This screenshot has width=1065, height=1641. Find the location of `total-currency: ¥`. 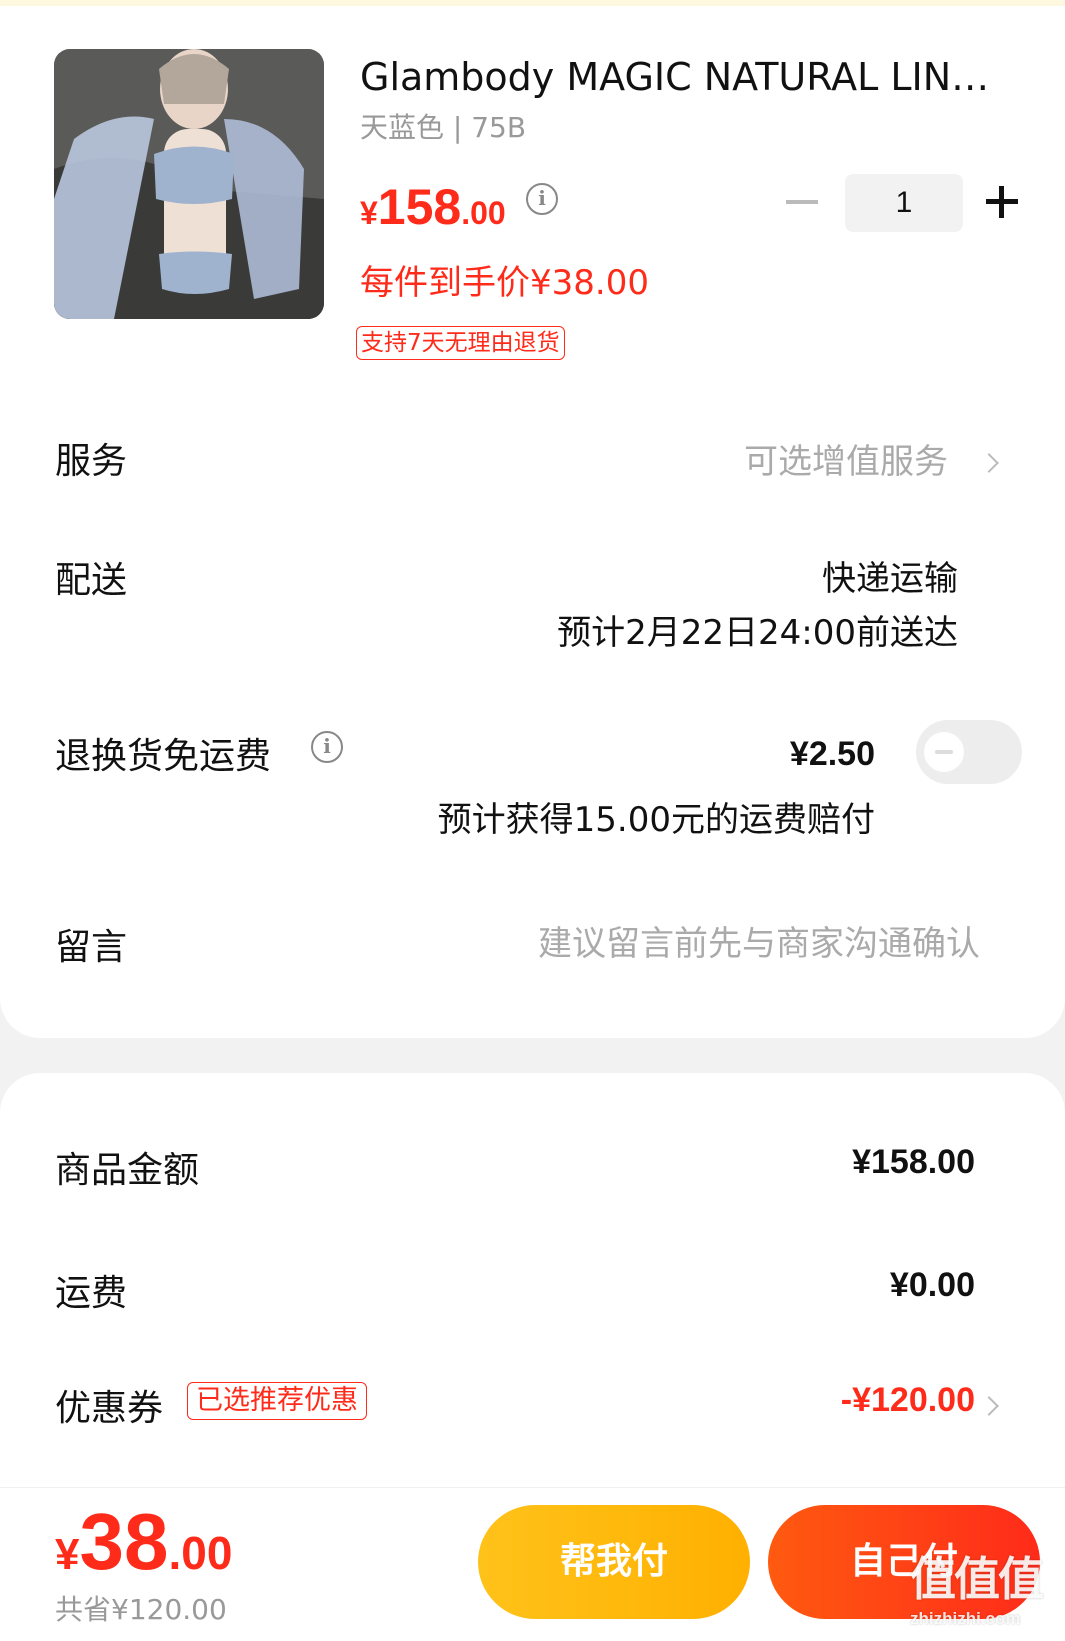

total-currency: ¥ is located at coordinates (67, 1554).